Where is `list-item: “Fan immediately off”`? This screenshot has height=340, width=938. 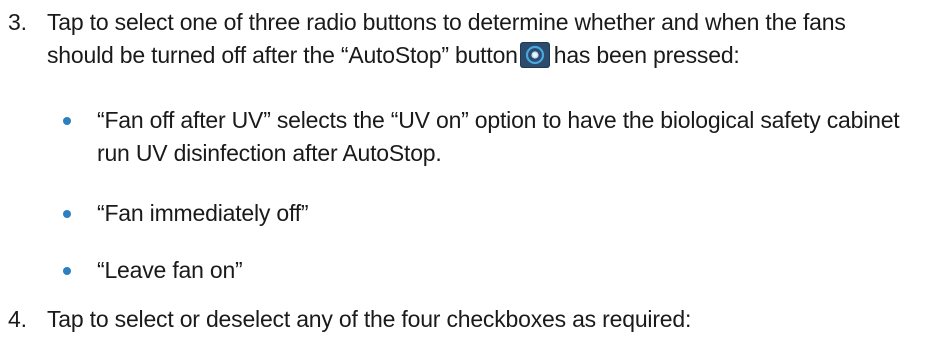 list-item: “Fan immediately off” is located at coordinates (469, 213).